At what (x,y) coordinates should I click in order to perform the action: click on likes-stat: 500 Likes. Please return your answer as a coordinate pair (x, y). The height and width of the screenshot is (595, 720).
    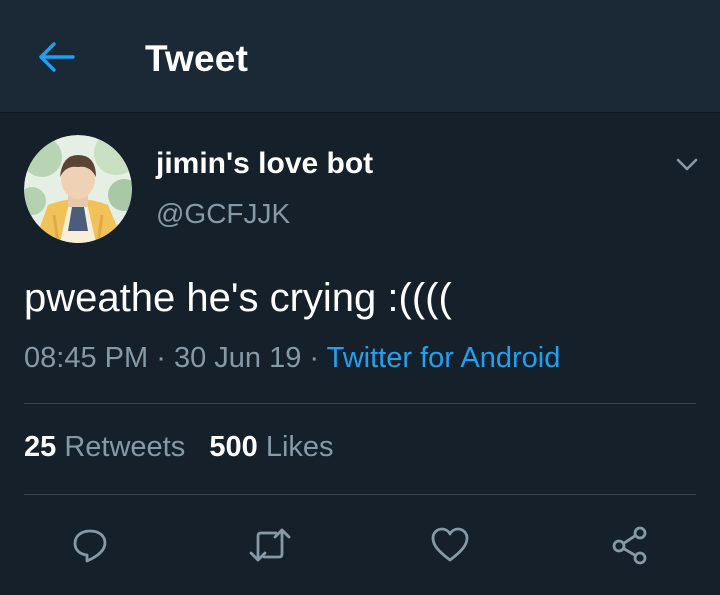
    Looking at the image, I should click on (271, 447).